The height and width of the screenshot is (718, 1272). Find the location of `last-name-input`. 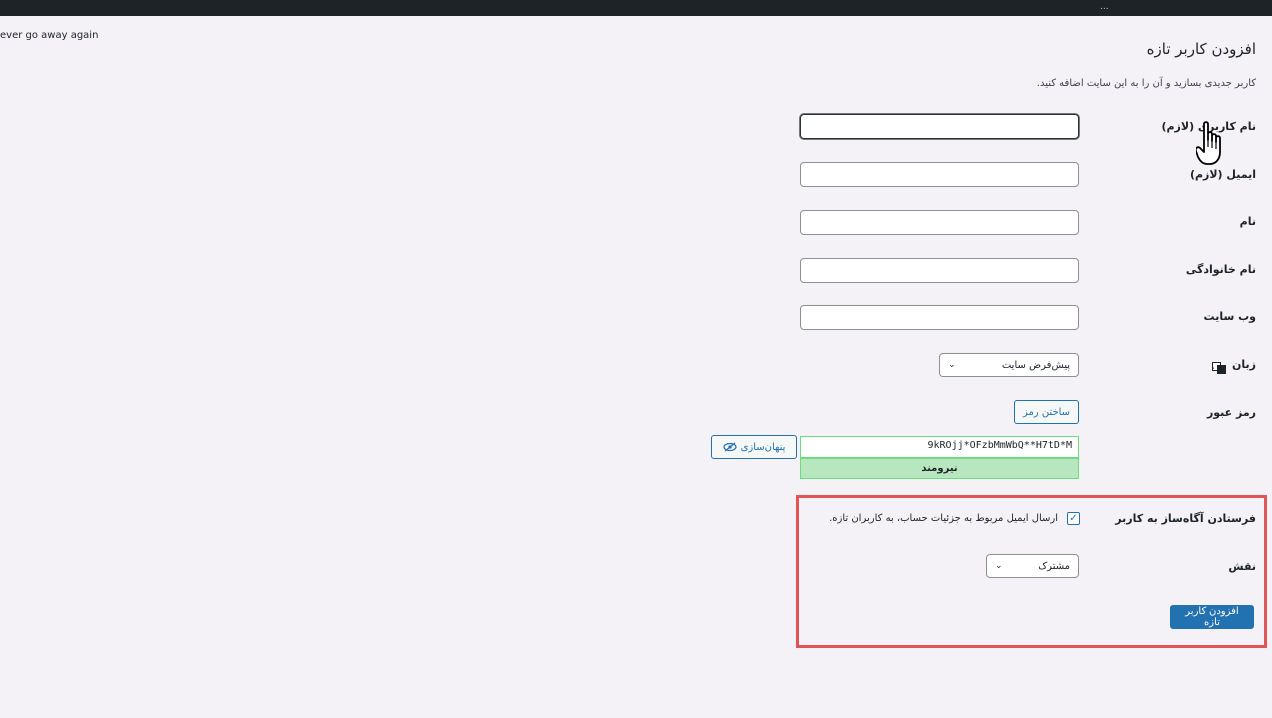

last-name-input is located at coordinates (939, 270).